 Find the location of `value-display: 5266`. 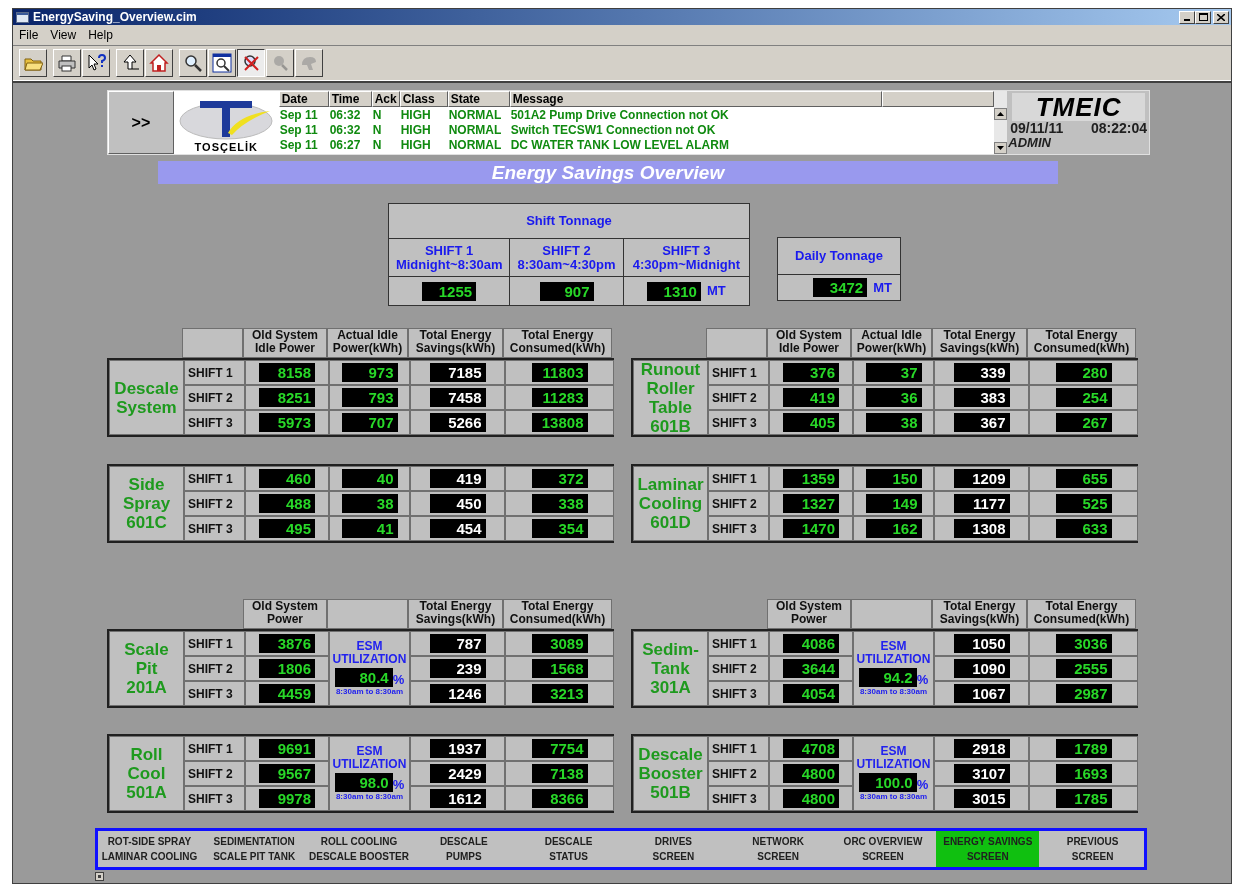

value-display: 5266 is located at coordinates (457, 422).